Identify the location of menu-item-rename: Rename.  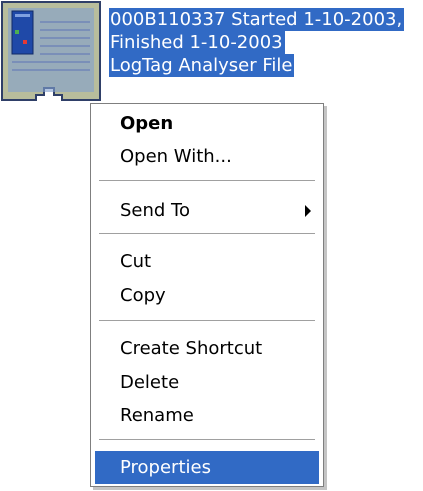
(207, 415).